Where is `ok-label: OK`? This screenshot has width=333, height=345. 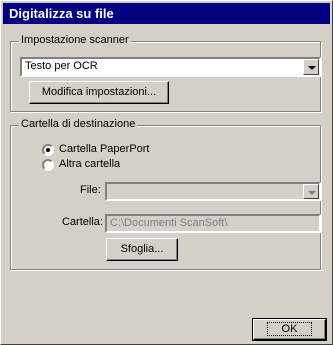
ok-label: OK is located at coordinates (289, 329).